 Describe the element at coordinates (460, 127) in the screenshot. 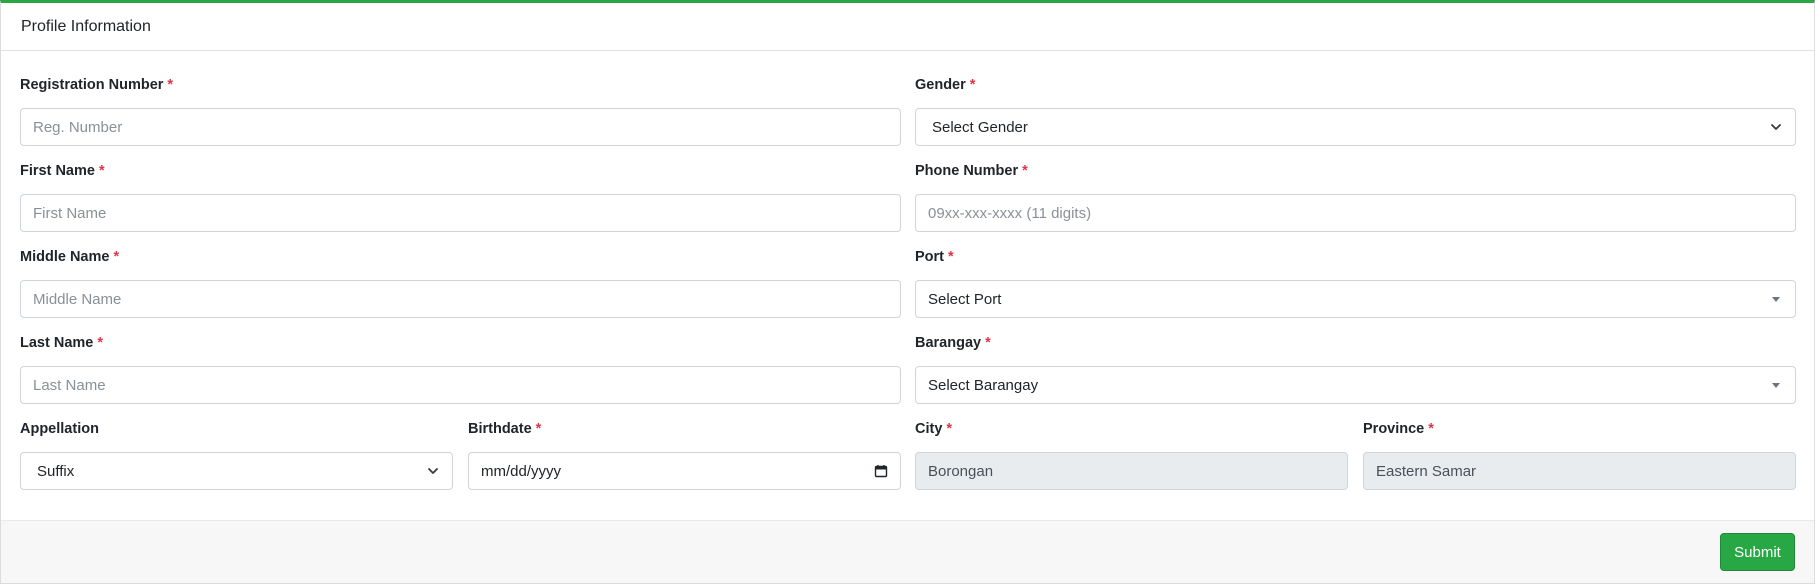

I see `registration-number-input: Reg. Number` at that location.